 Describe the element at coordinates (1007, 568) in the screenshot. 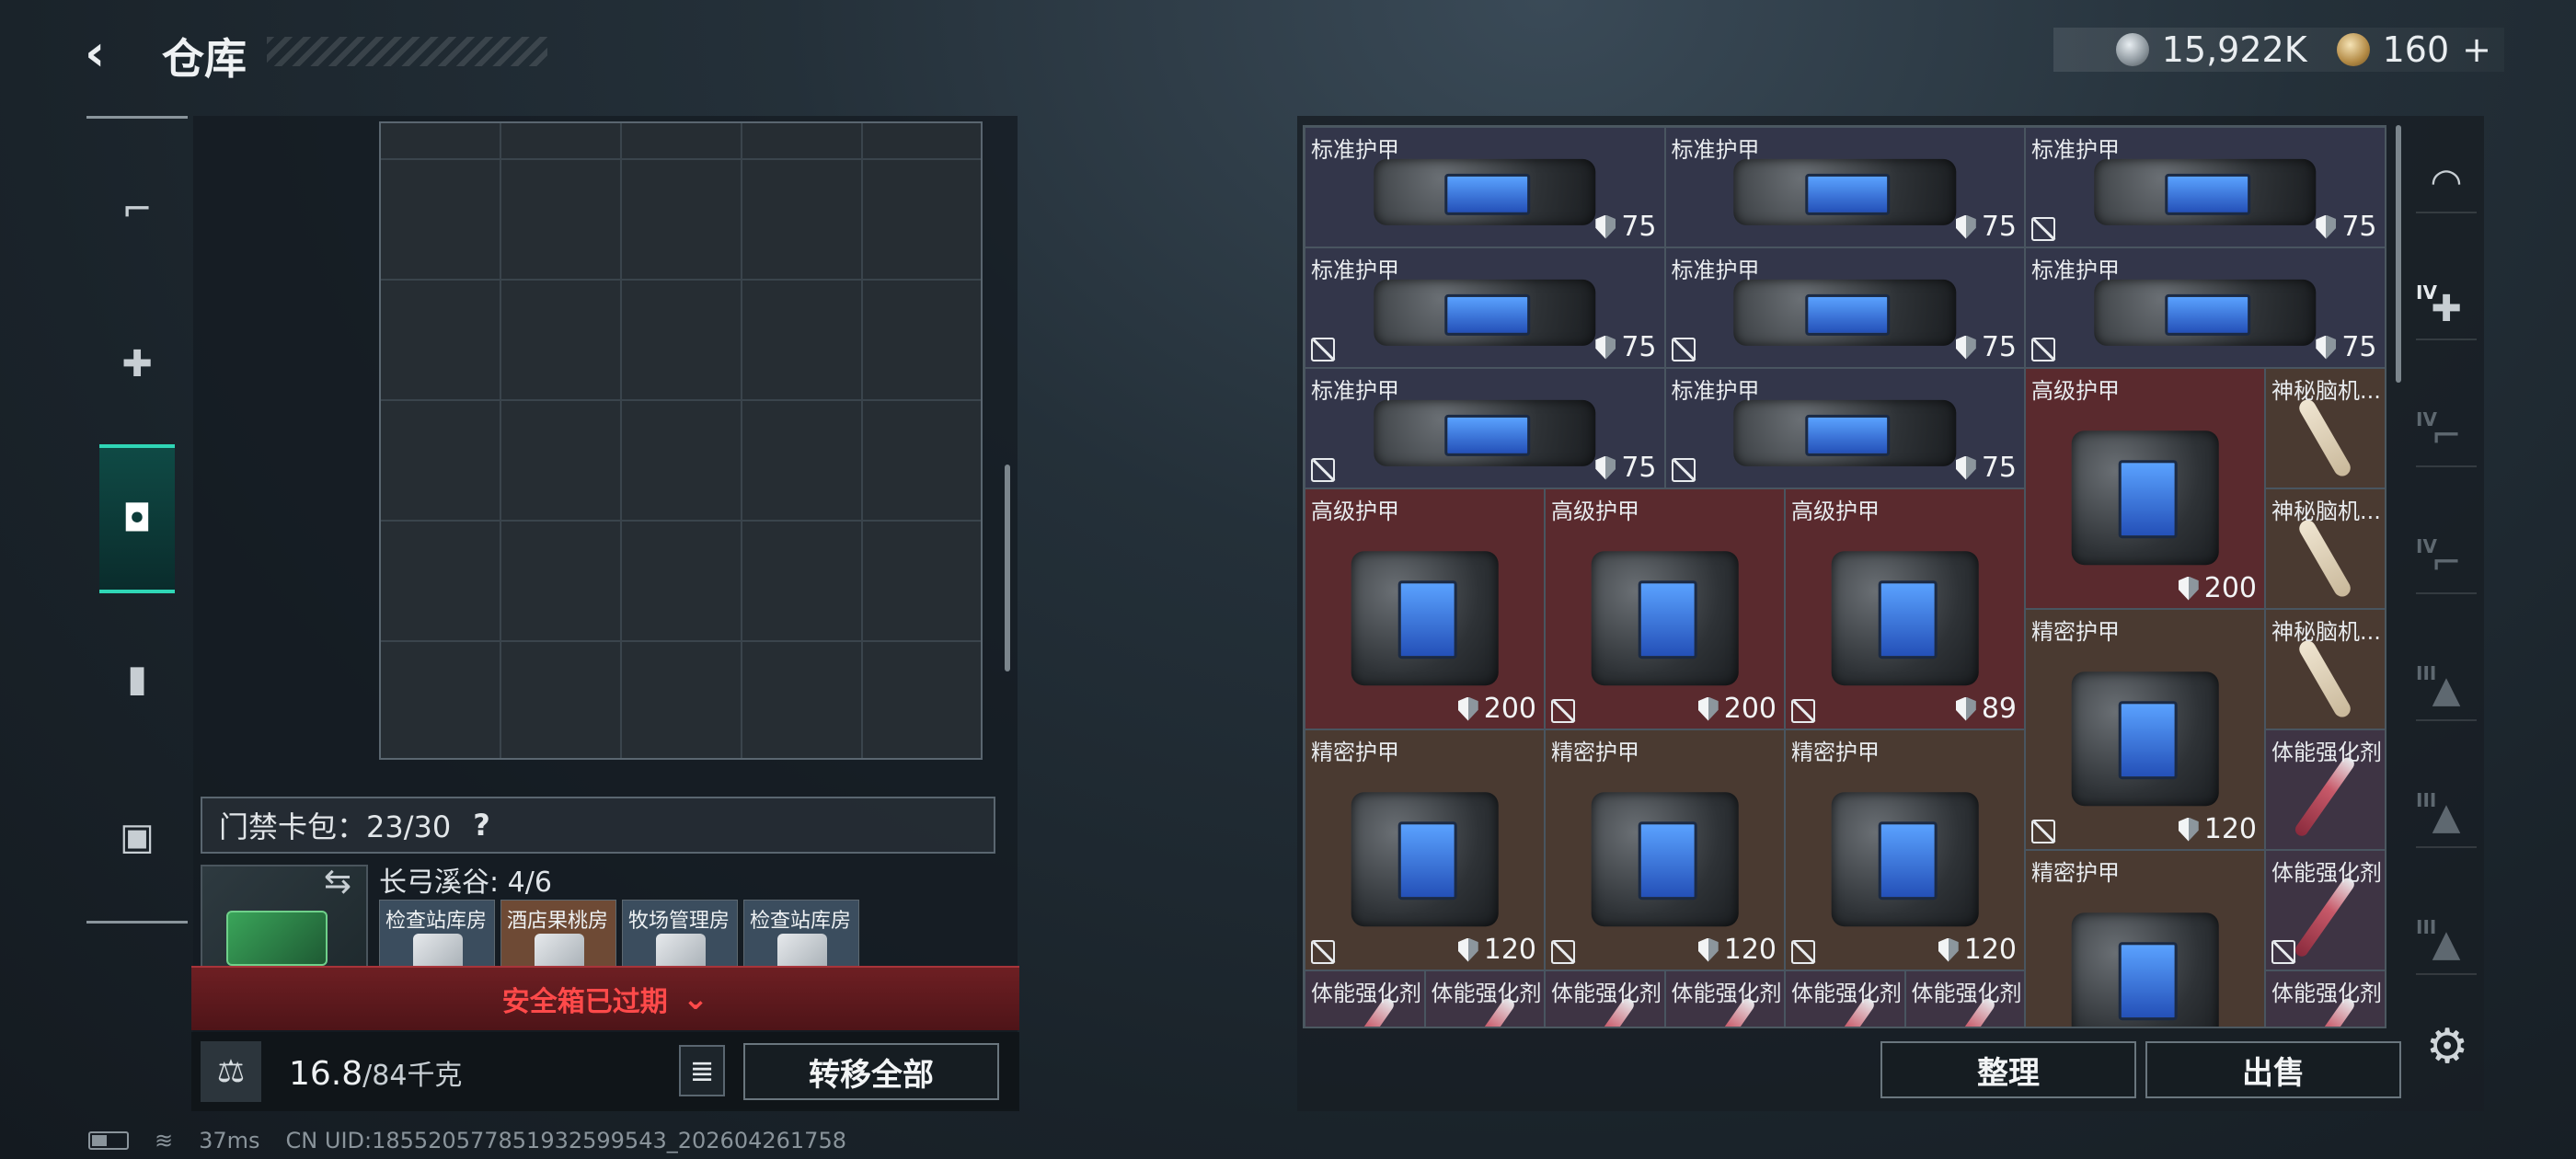

I see `left-scrollbar` at that location.